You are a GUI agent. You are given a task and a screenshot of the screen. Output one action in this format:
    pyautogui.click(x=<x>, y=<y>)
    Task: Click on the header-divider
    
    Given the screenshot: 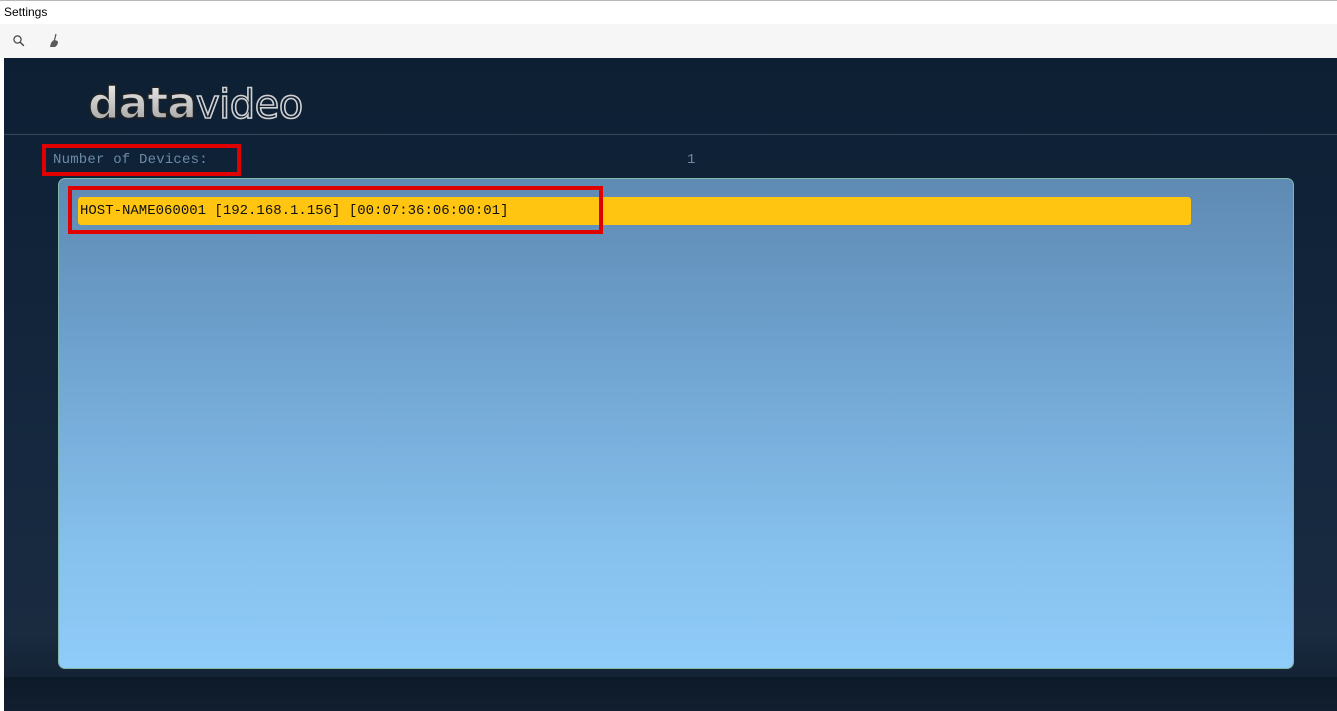 What is the action you would take?
    pyautogui.click(x=670, y=134)
    